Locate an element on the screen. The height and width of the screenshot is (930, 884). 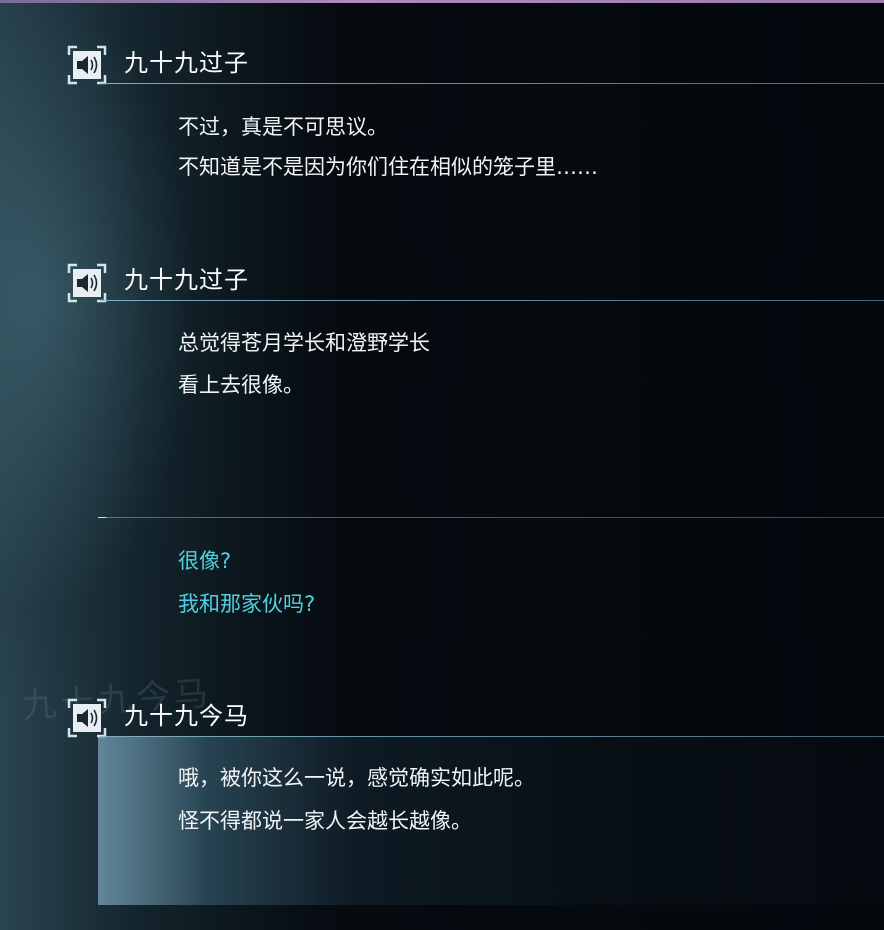
dialogue-line: 我和那家伙吗? is located at coordinates (247, 604).